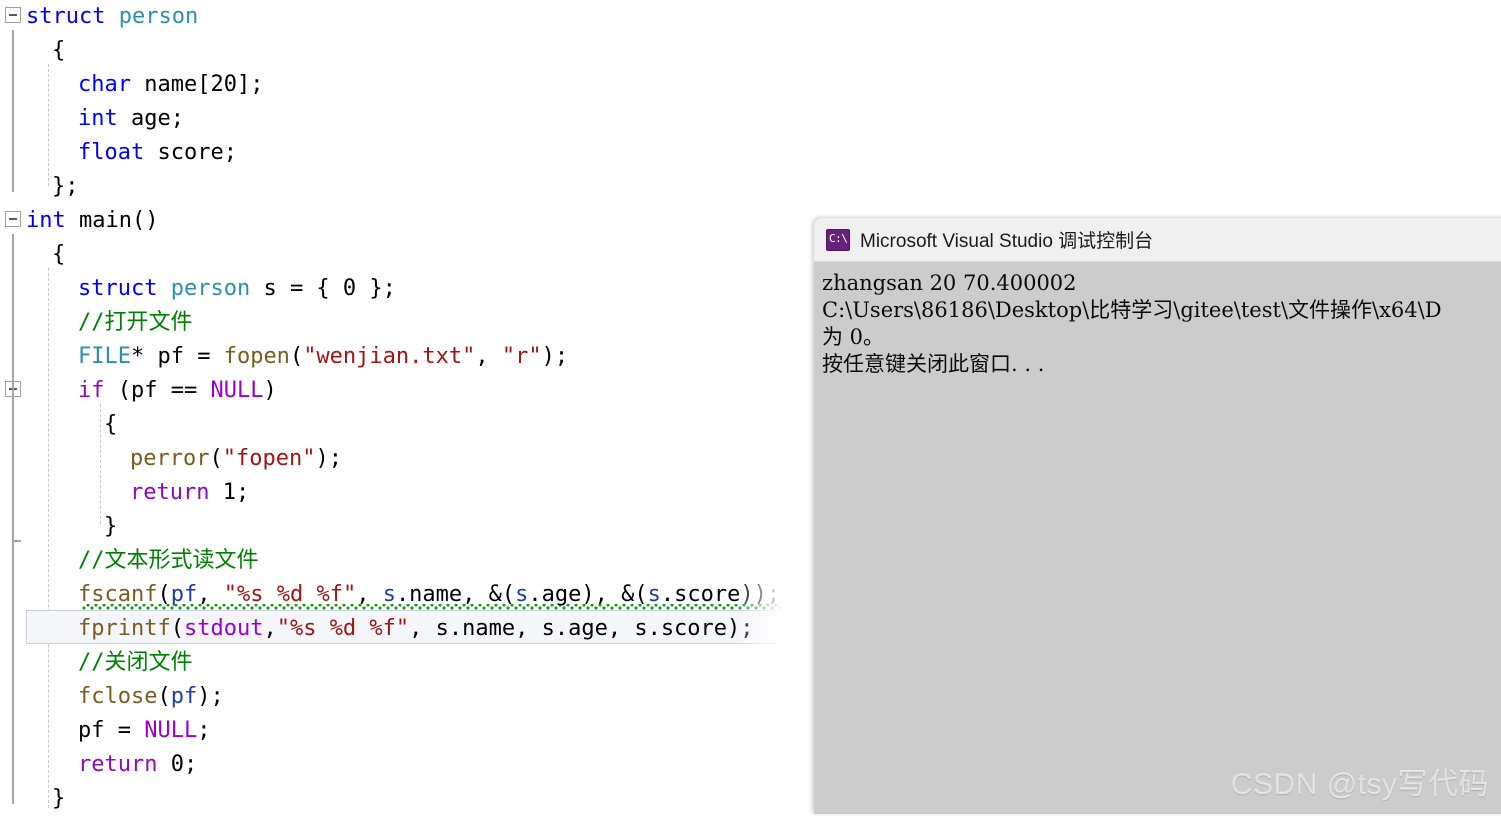 The image size is (1501, 816). What do you see at coordinates (269, 458) in the screenshot?
I see `code-token: "fopen"` at bounding box center [269, 458].